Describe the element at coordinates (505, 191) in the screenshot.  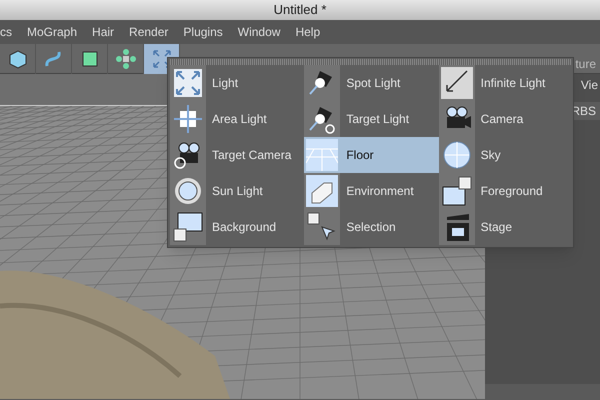
I see `menu-option: Foreground` at that location.